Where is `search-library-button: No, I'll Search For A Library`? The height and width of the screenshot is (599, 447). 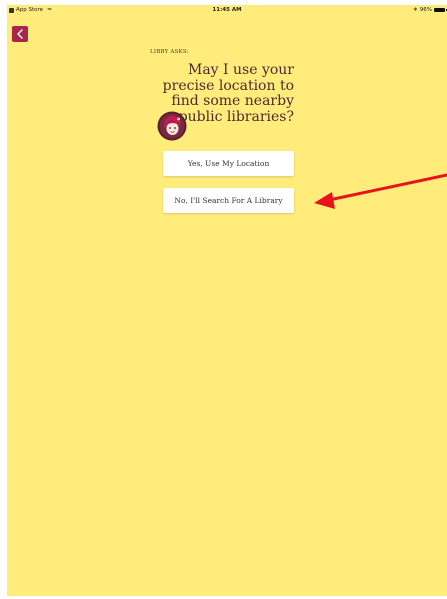
search-library-button: No, I'll Search For A Library is located at coordinates (228, 200).